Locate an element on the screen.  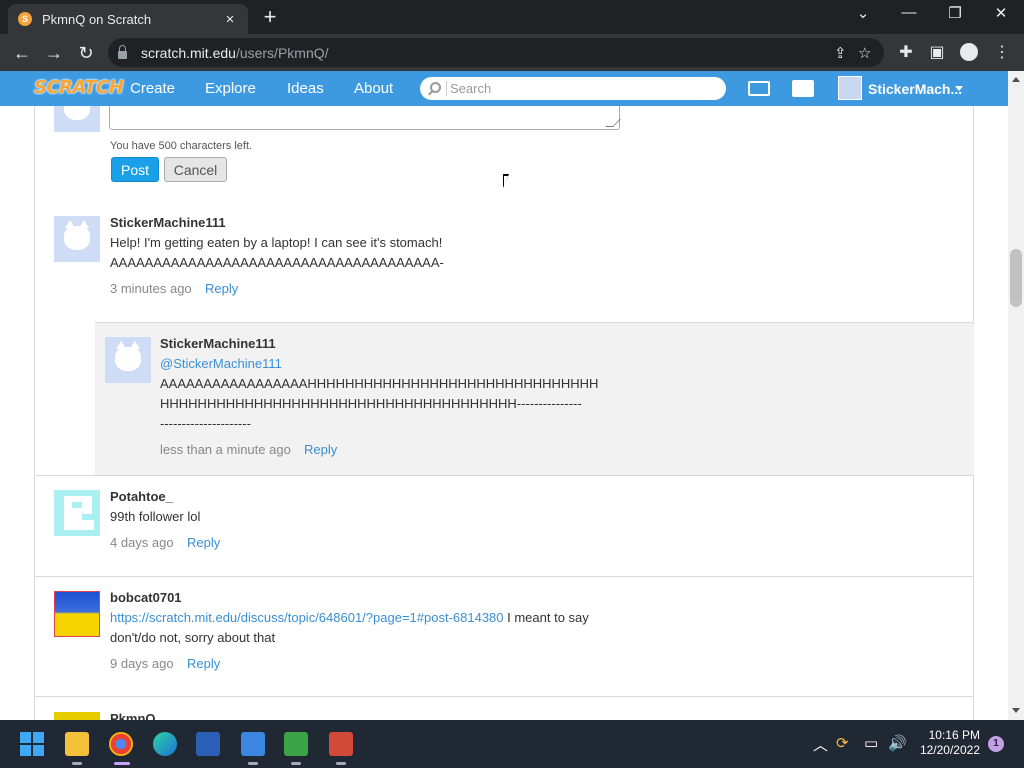
scratch-logo: SCRATCH is located at coordinates (79, 87).